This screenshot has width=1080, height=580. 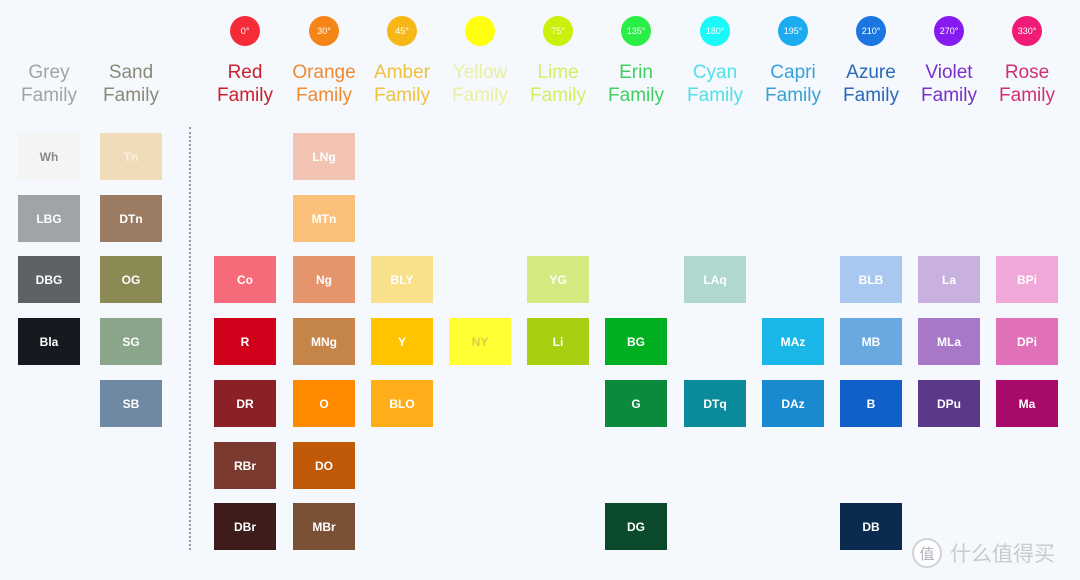 I want to click on color-swatch-r: R, so click(x=245, y=341).